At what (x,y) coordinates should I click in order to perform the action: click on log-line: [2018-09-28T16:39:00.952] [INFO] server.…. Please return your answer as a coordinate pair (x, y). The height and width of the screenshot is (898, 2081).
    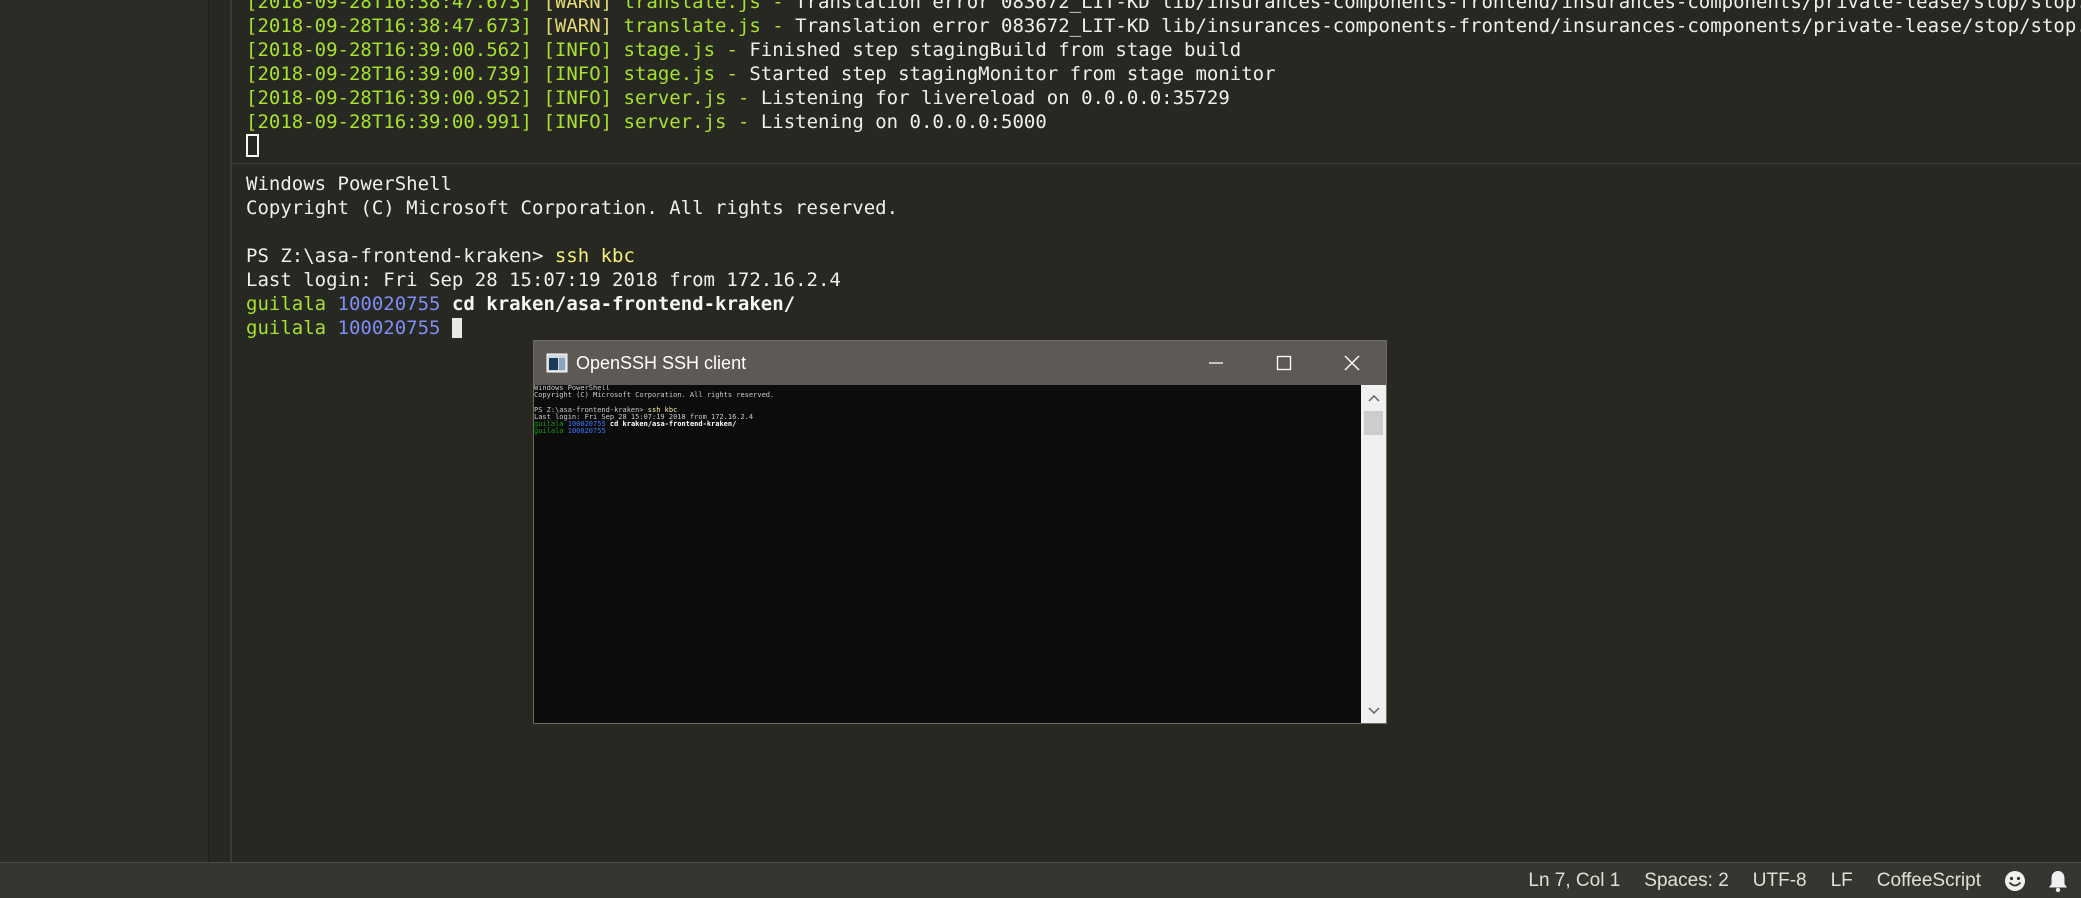
    Looking at the image, I should click on (1156, 98).